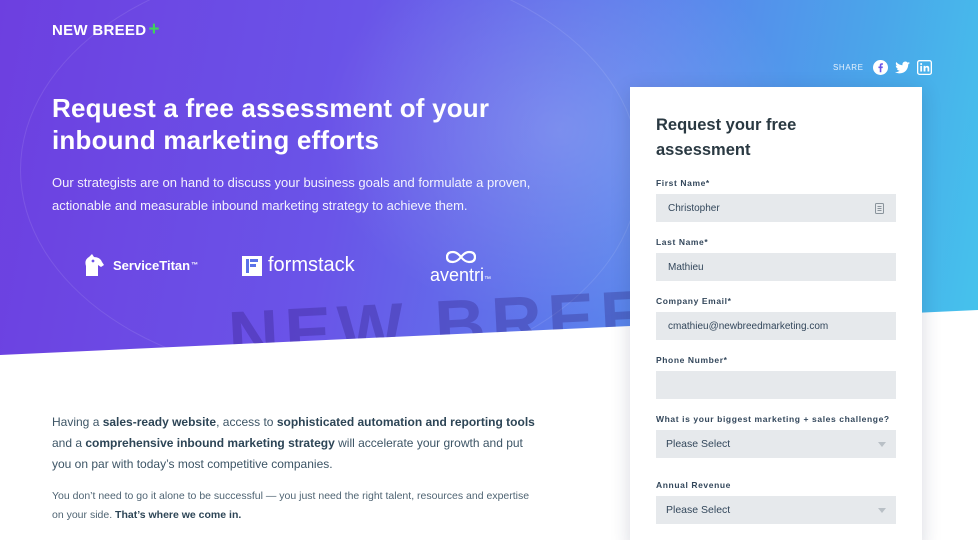 This screenshot has width=978, height=540. I want to click on revenue-label: Annual Revenue, so click(693, 485).